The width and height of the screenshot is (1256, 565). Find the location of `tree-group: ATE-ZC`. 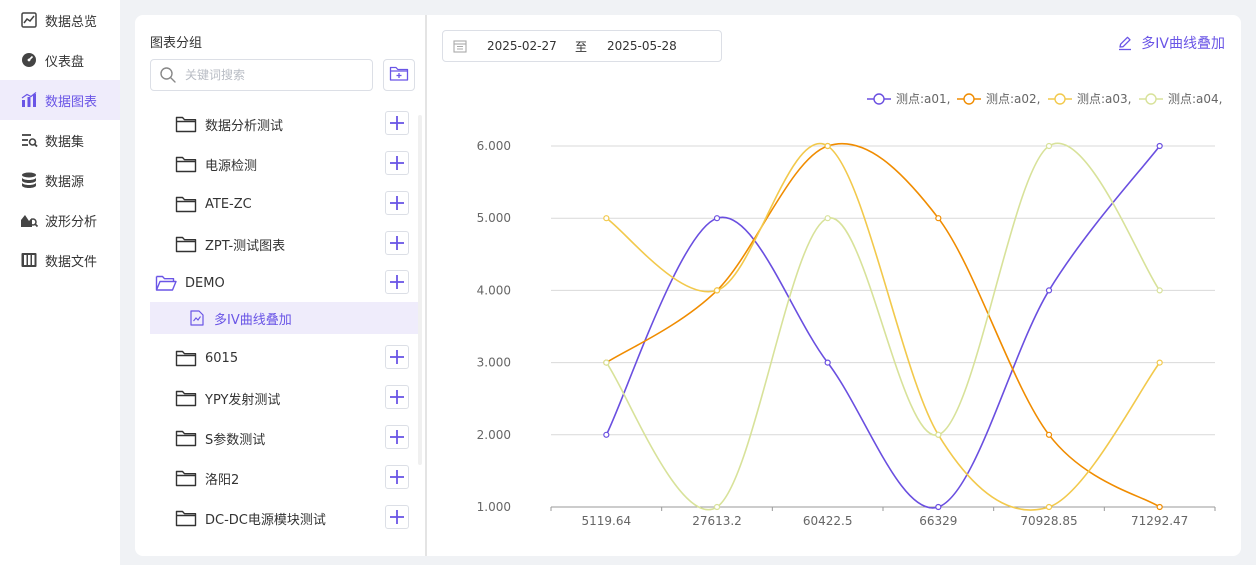

tree-group: ATE-ZC is located at coordinates (287, 204).